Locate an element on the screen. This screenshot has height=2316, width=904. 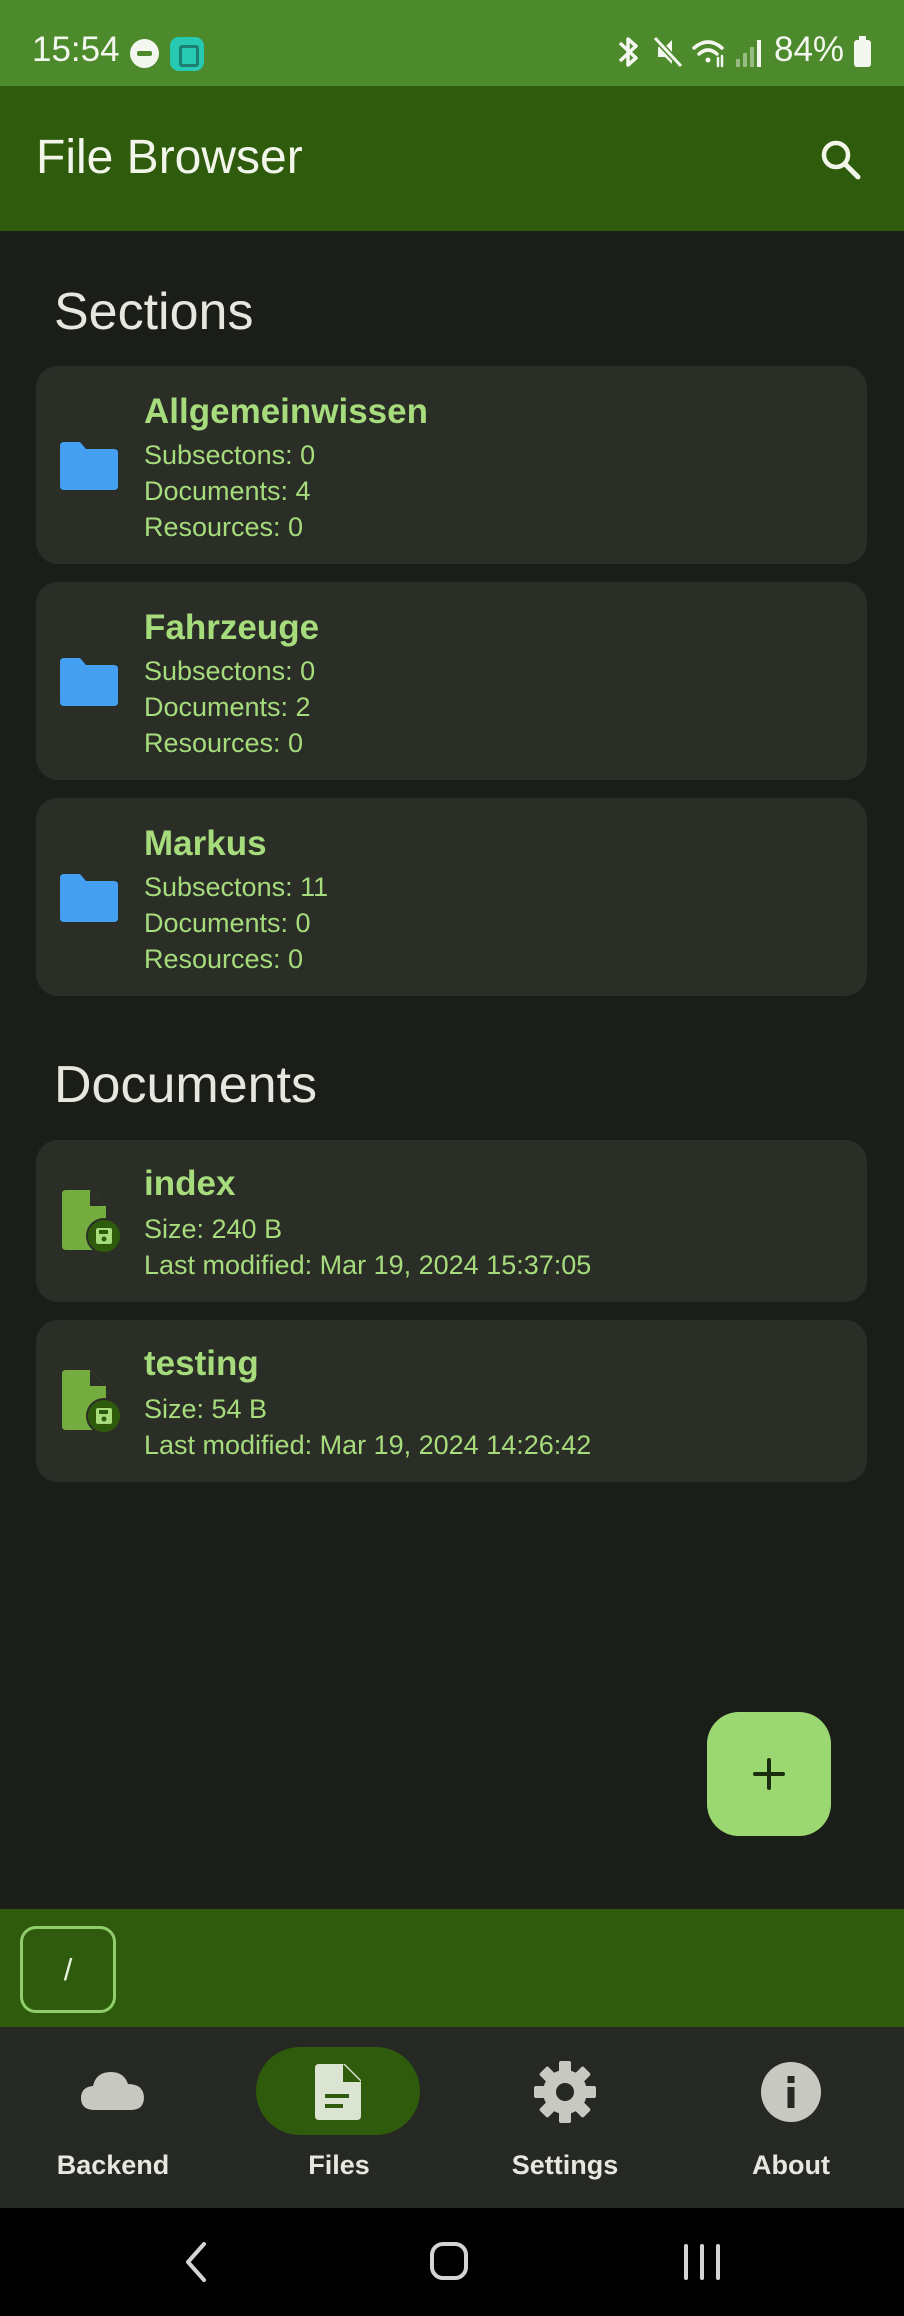
system-navigation-bar is located at coordinates (452, 2262).